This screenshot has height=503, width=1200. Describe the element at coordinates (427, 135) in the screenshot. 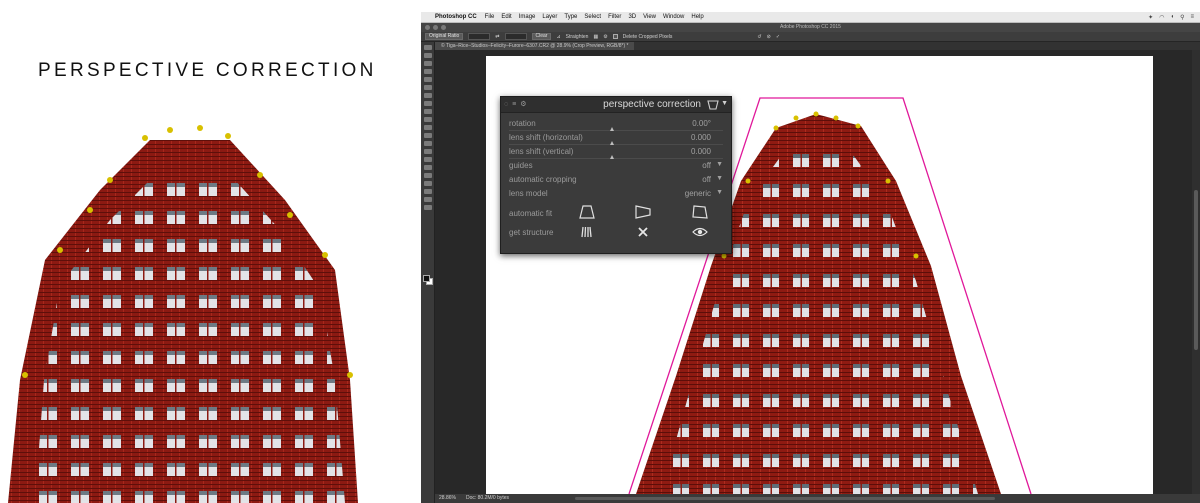

I see `gradient-tool-icon` at that location.